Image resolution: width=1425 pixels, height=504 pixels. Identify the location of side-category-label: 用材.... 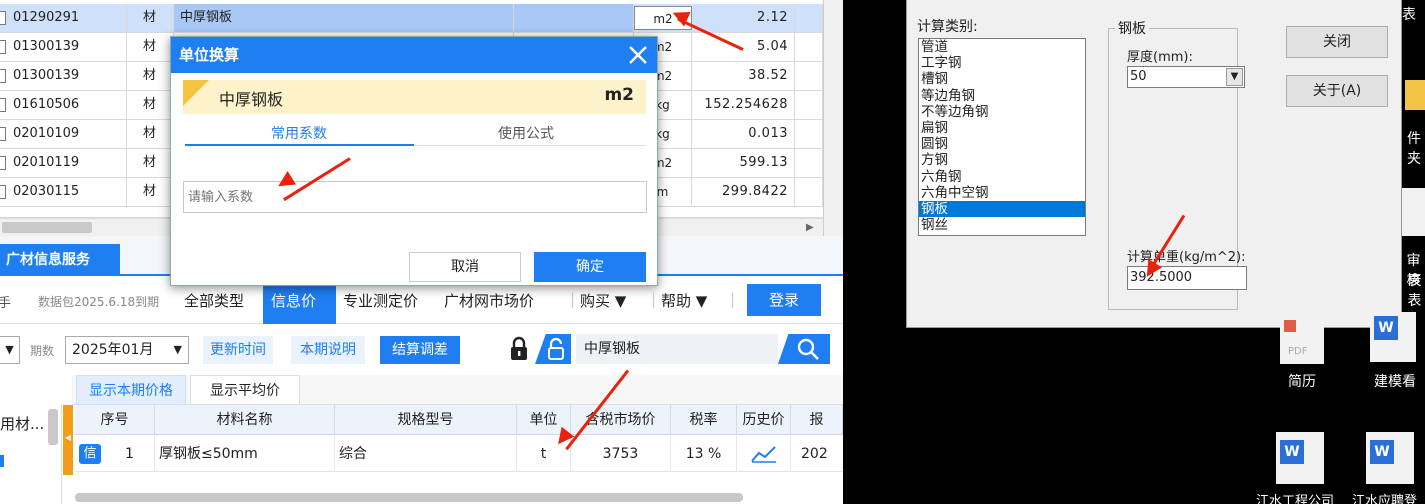
(22, 423).